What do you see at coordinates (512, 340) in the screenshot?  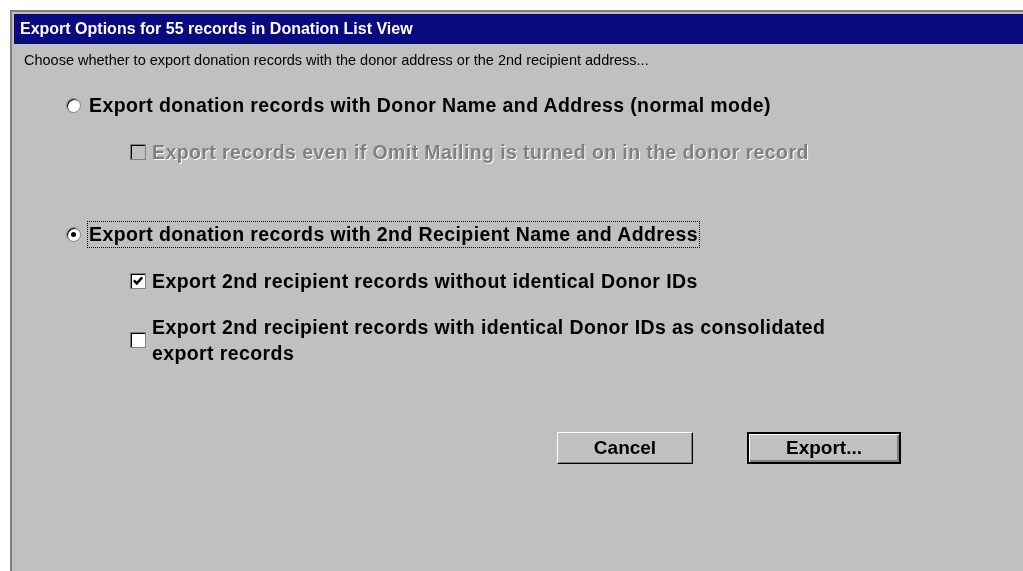 I see `checkbox-label: Export 2nd recipient records with identical Donor IDs as consolidated export records` at bounding box center [512, 340].